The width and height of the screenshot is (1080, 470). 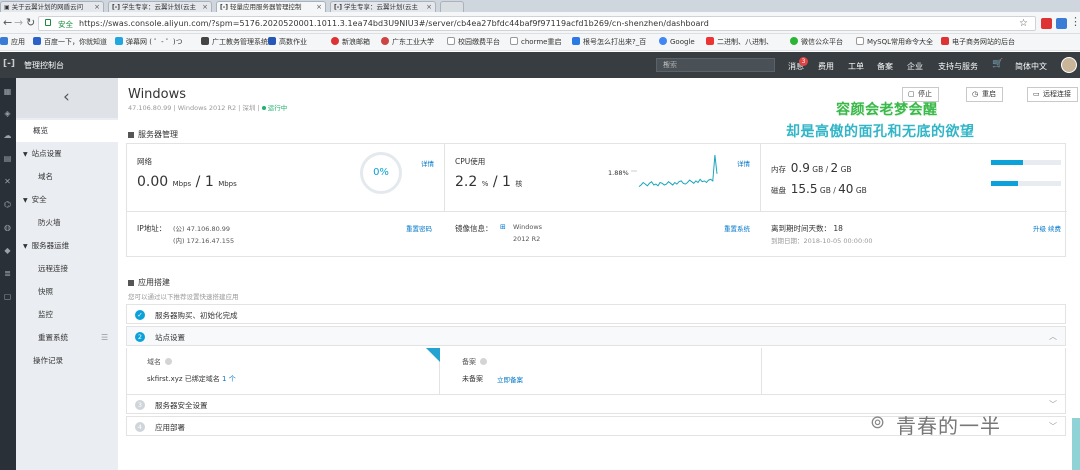 I want to click on renew-link: 续费, so click(x=1054, y=228).